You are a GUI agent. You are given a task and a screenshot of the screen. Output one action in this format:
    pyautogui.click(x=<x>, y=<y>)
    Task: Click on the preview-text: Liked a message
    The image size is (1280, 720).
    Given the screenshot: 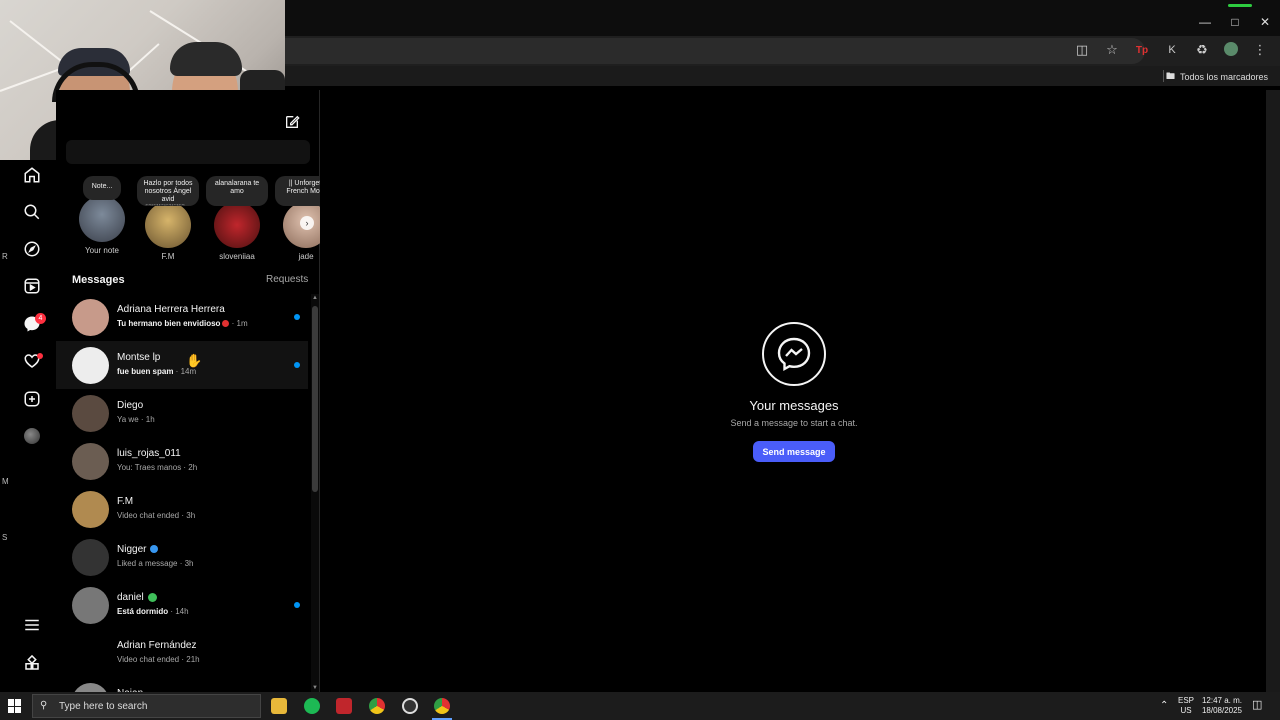 What is the action you would take?
    pyautogui.click(x=147, y=563)
    